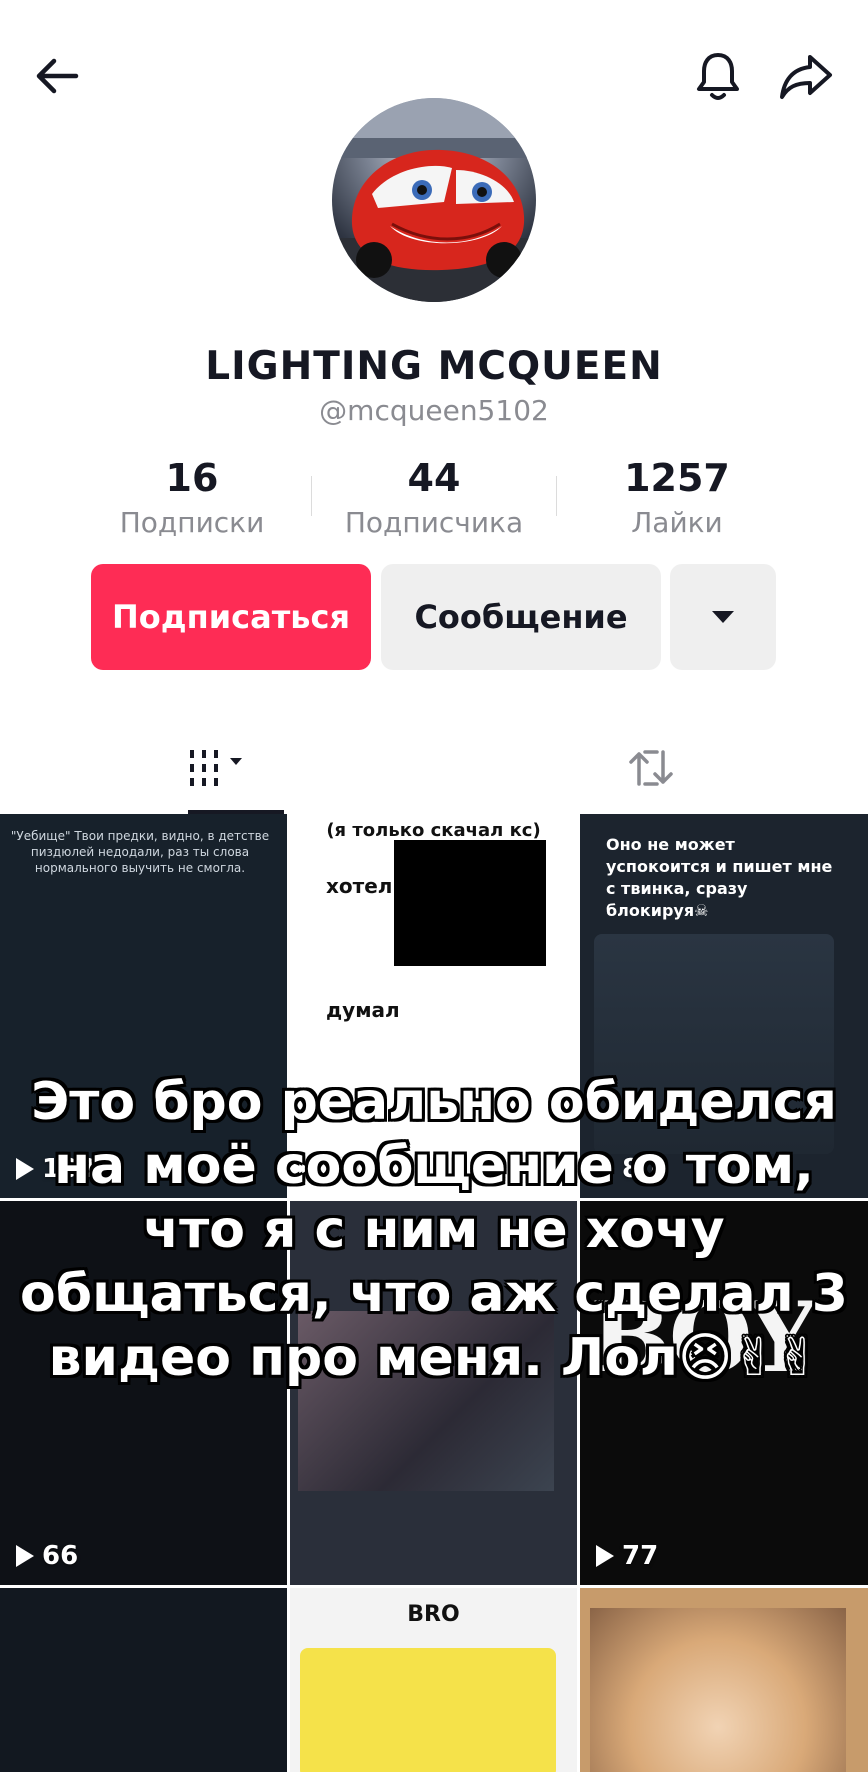 Image resolution: width=868 pixels, height=1772 pixels. I want to click on repost-icon, so click(651, 768).